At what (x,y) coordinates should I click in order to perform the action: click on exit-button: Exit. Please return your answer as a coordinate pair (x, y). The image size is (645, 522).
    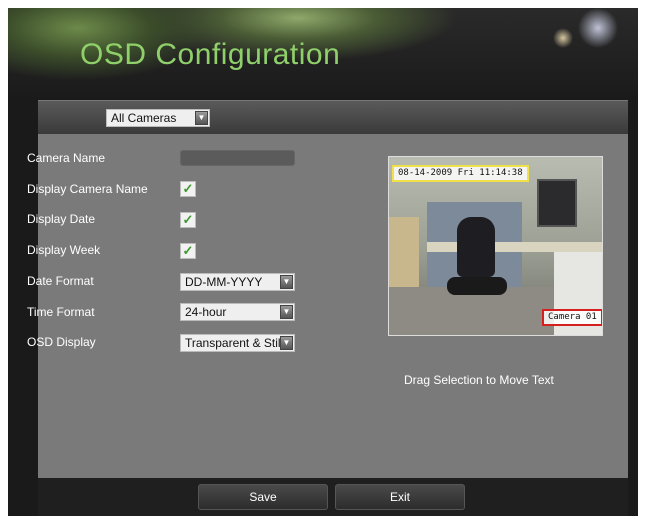
    Looking at the image, I should click on (400, 497).